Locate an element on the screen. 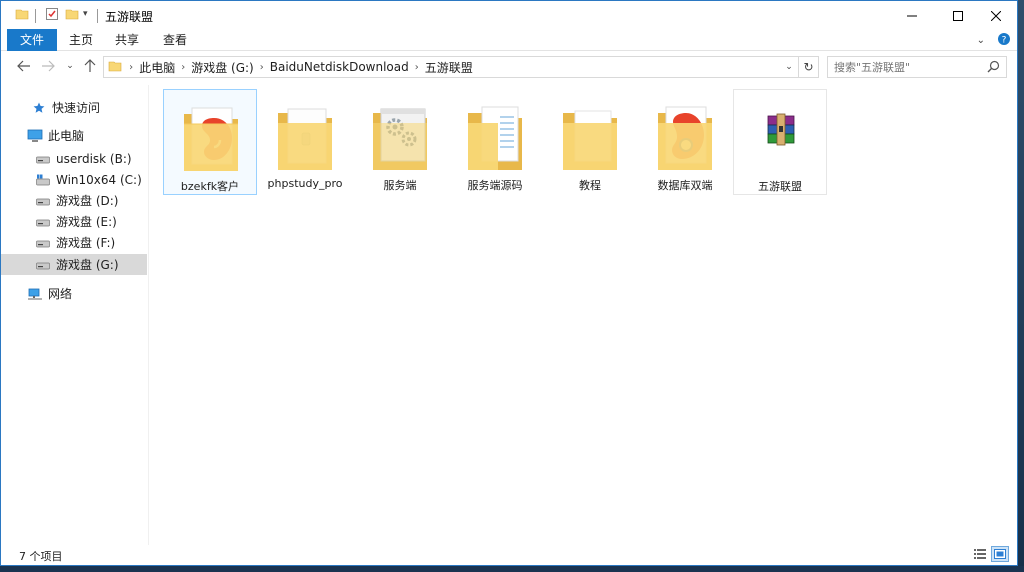 This screenshot has height=572, width=1024. close-icon is located at coordinates (996, 16).